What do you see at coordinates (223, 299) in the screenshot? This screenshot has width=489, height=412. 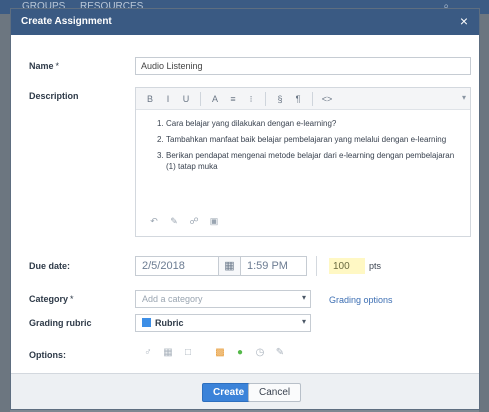 I see `category-select: Add a category ▾` at bounding box center [223, 299].